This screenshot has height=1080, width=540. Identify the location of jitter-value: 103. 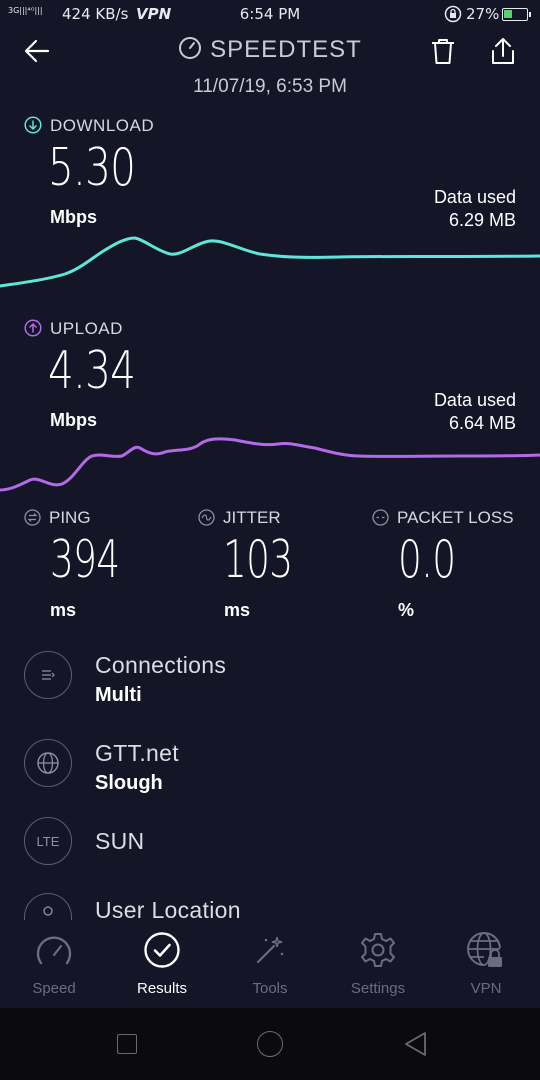
(258, 560).